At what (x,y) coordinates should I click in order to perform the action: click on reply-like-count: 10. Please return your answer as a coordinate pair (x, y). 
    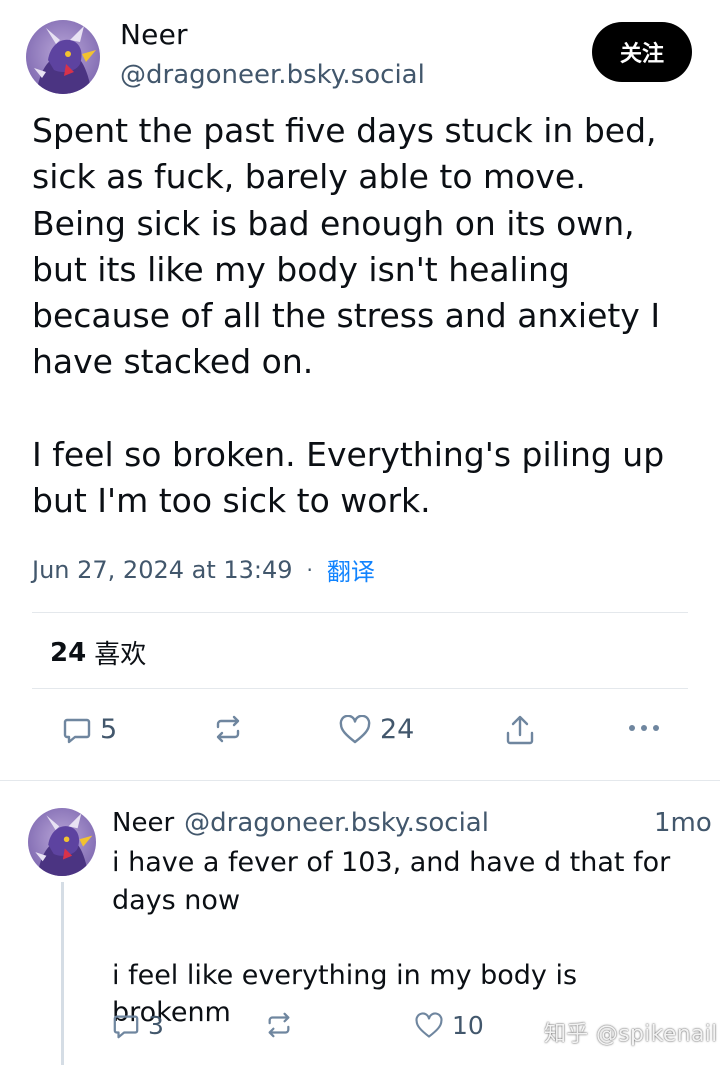
    Looking at the image, I should click on (468, 1025).